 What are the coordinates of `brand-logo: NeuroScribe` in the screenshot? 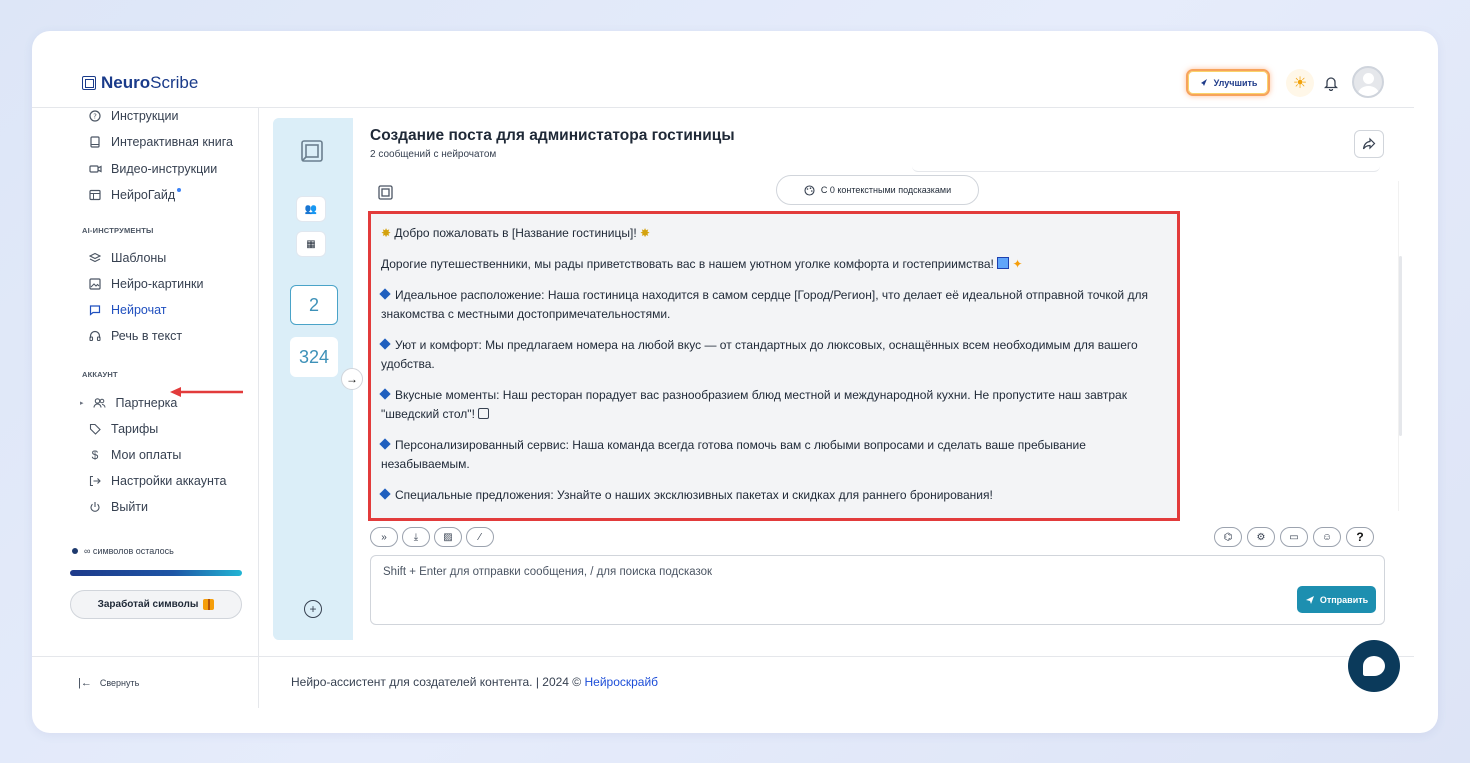 It's located at (140, 83).